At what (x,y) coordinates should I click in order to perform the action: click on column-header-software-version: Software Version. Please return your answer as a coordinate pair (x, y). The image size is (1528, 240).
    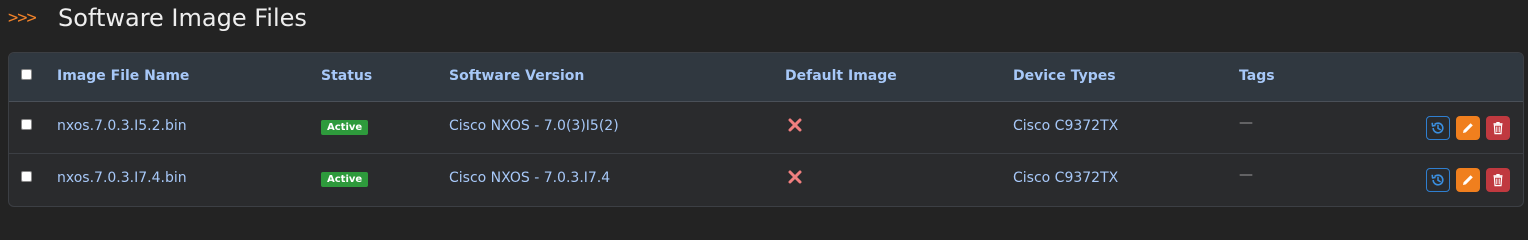
    Looking at the image, I should click on (516, 76).